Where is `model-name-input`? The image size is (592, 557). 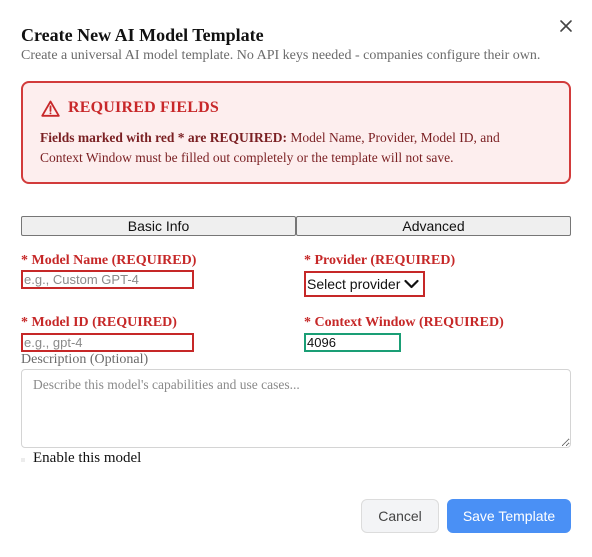
model-name-input is located at coordinates (107, 279).